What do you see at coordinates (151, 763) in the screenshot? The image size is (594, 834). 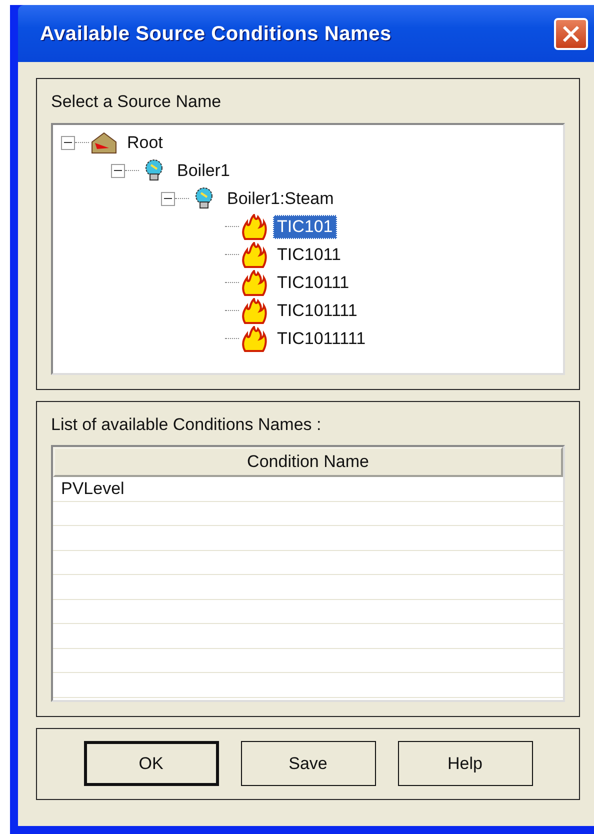 I see `dialog-button: OK` at bounding box center [151, 763].